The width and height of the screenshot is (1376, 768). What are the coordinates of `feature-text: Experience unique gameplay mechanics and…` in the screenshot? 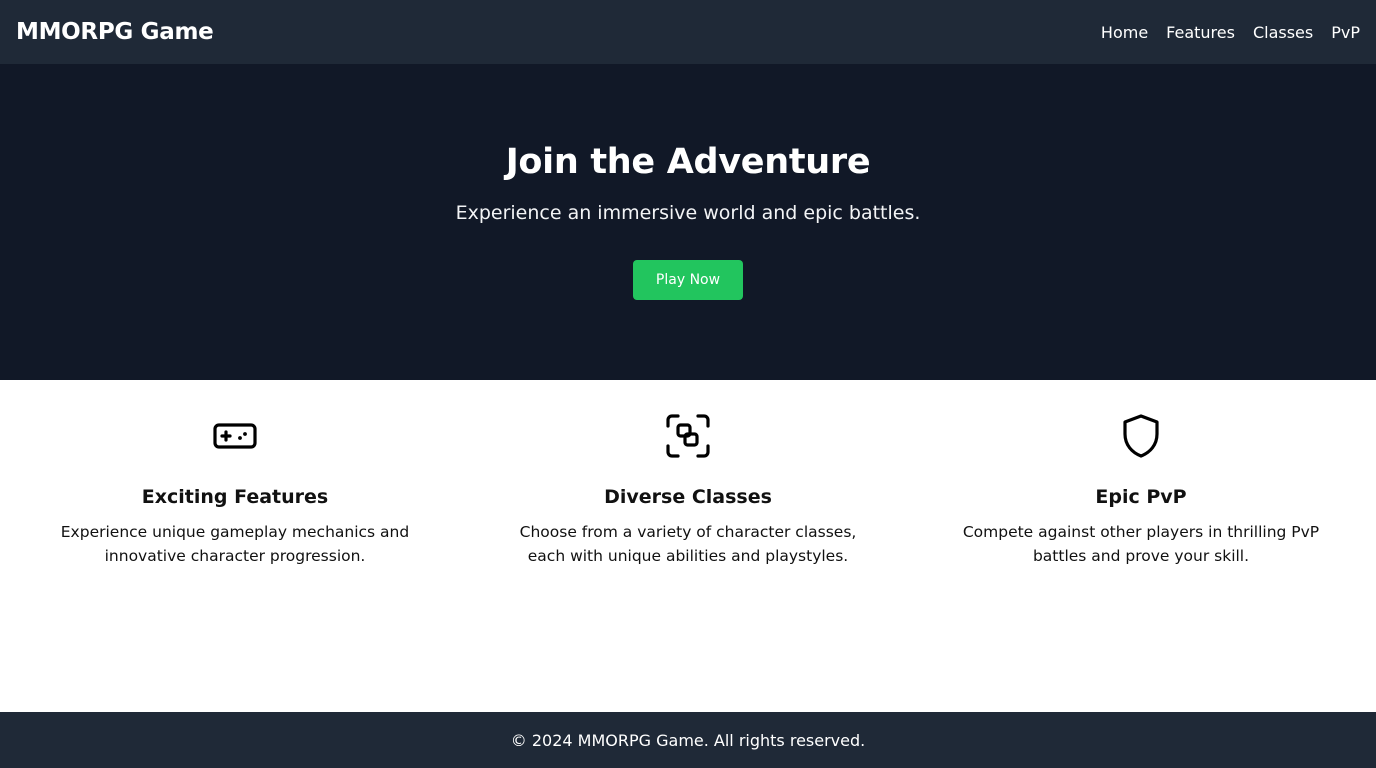 It's located at (235, 544).